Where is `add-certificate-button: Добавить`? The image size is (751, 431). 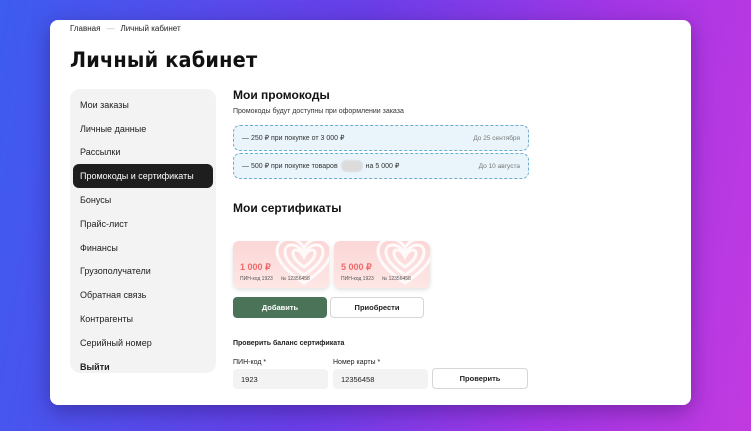 add-certificate-button: Добавить is located at coordinates (280, 307).